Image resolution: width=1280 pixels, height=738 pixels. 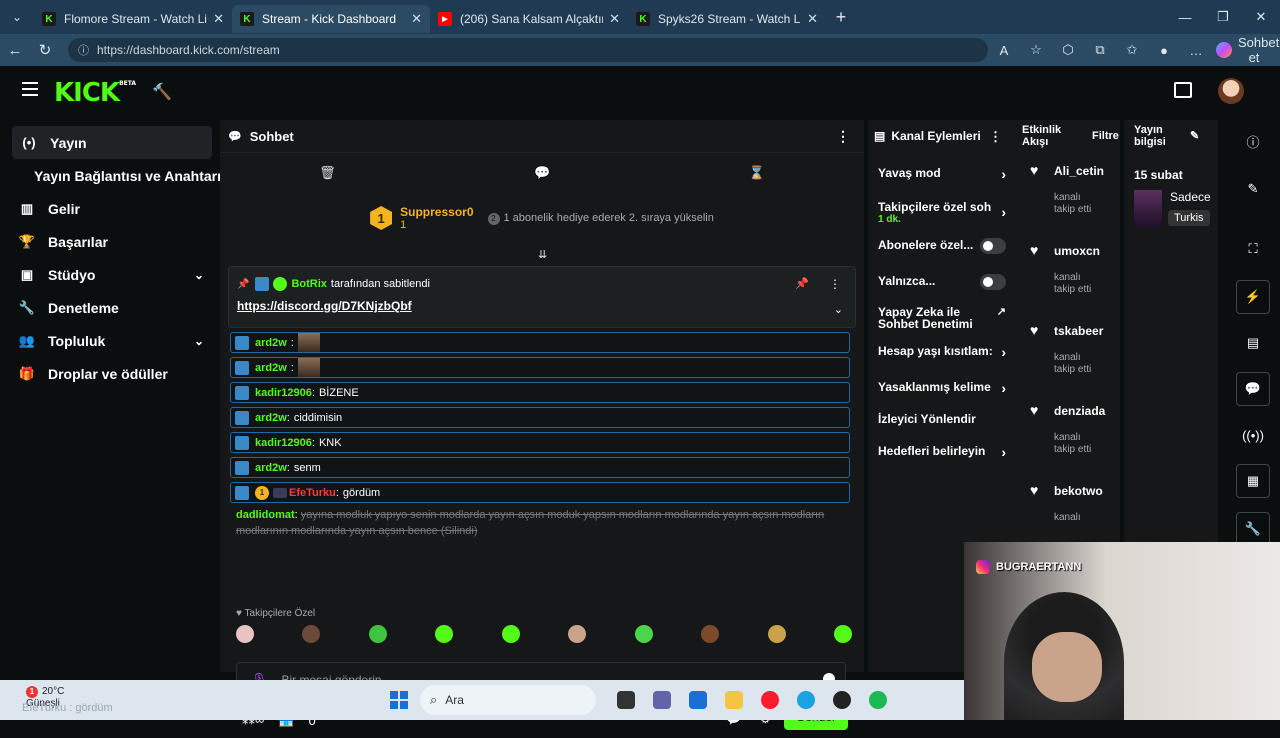 What do you see at coordinates (1100, 50) in the screenshot?
I see `split-screen-icon: ⧉` at bounding box center [1100, 50].